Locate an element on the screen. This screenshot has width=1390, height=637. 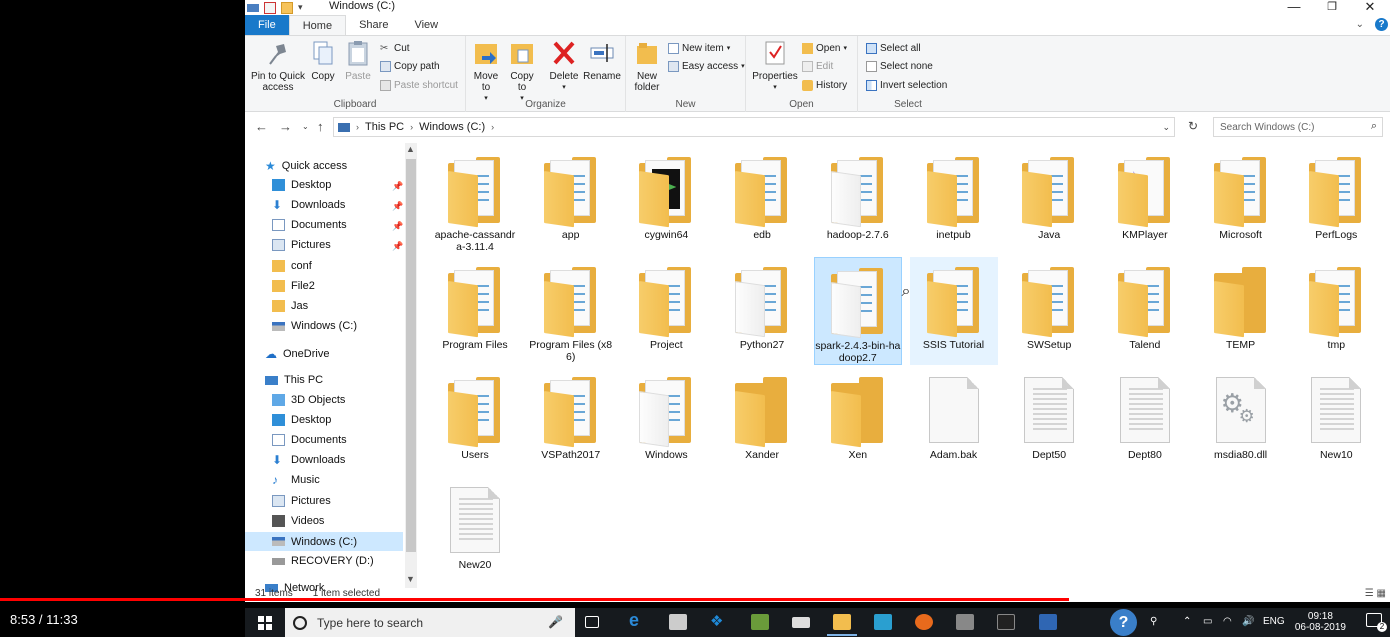
sidebar-item-videos: Videos is located at coordinates (298, 521).